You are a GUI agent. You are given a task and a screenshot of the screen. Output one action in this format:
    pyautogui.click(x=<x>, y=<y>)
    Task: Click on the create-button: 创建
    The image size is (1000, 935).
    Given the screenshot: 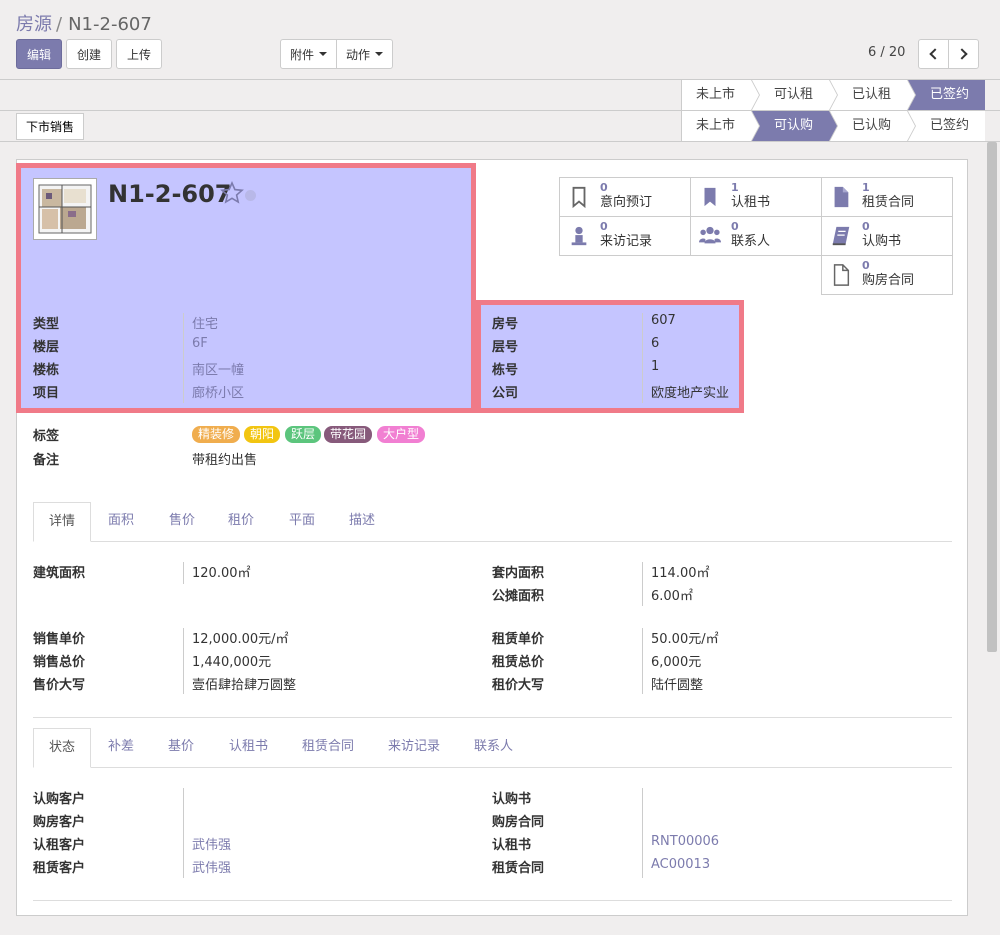 What is the action you would take?
    pyautogui.click(x=89, y=54)
    